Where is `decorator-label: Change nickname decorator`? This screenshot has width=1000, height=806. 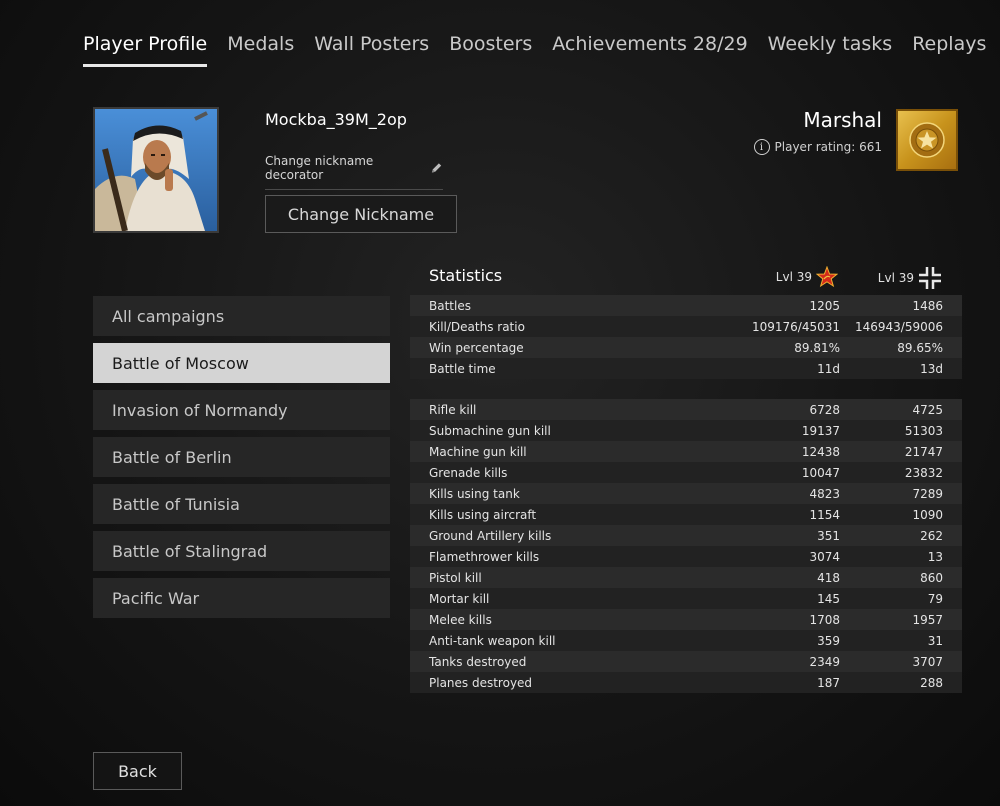 decorator-label: Change nickname decorator is located at coordinates (319, 168).